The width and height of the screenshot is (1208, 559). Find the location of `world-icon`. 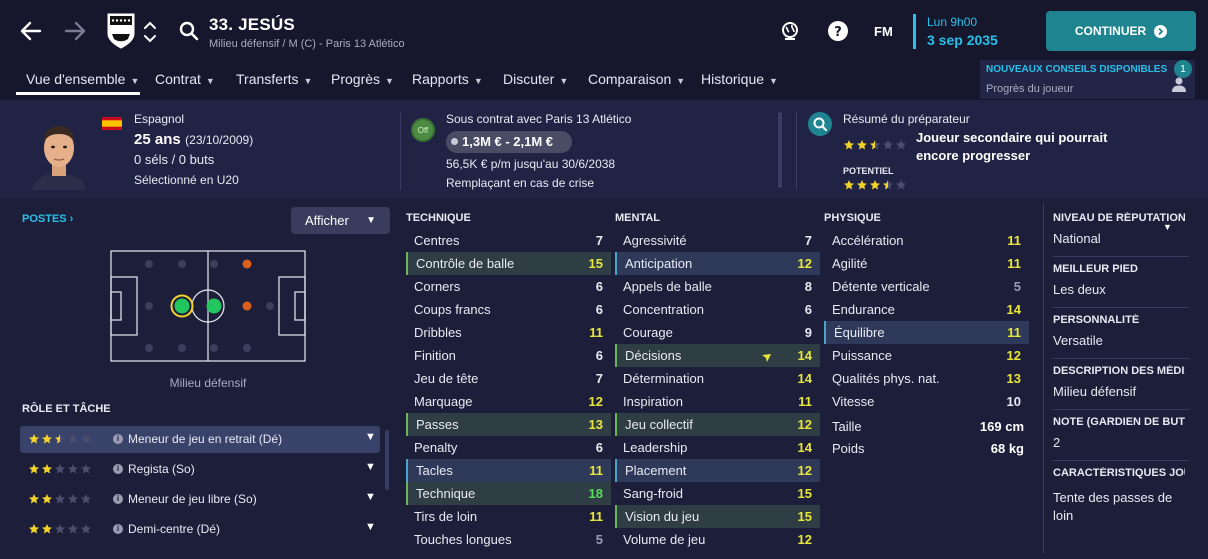

world-icon is located at coordinates (790, 31).